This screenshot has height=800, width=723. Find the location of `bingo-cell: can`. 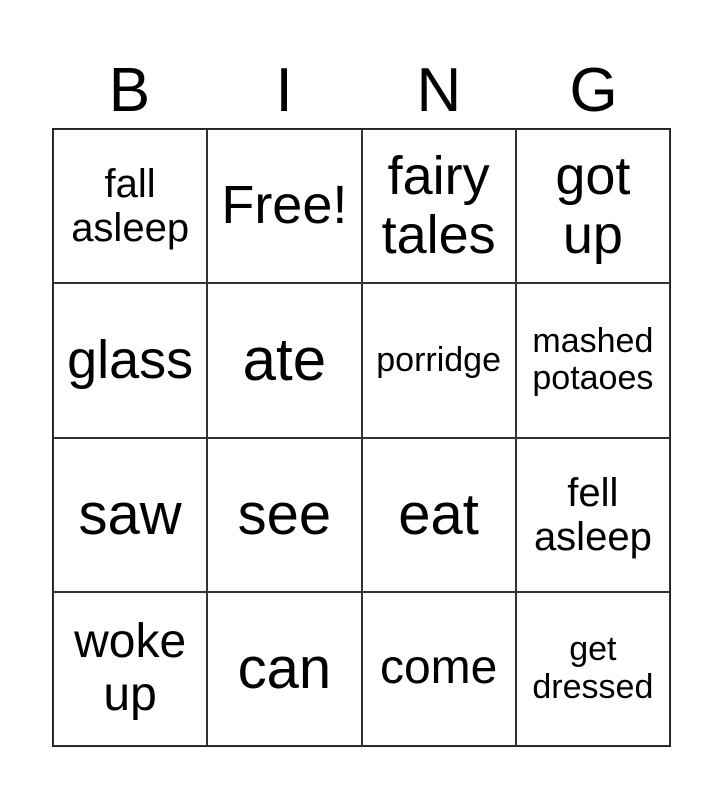

bingo-cell: can is located at coordinates (284, 668).